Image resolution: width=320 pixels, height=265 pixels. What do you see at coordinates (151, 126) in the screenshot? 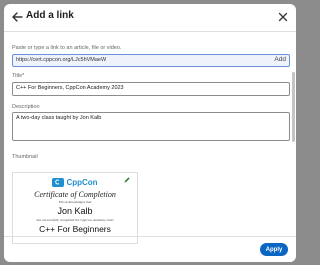
I see `description-textarea: A two-day class taught by Jon Kalb` at bounding box center [151, 126].